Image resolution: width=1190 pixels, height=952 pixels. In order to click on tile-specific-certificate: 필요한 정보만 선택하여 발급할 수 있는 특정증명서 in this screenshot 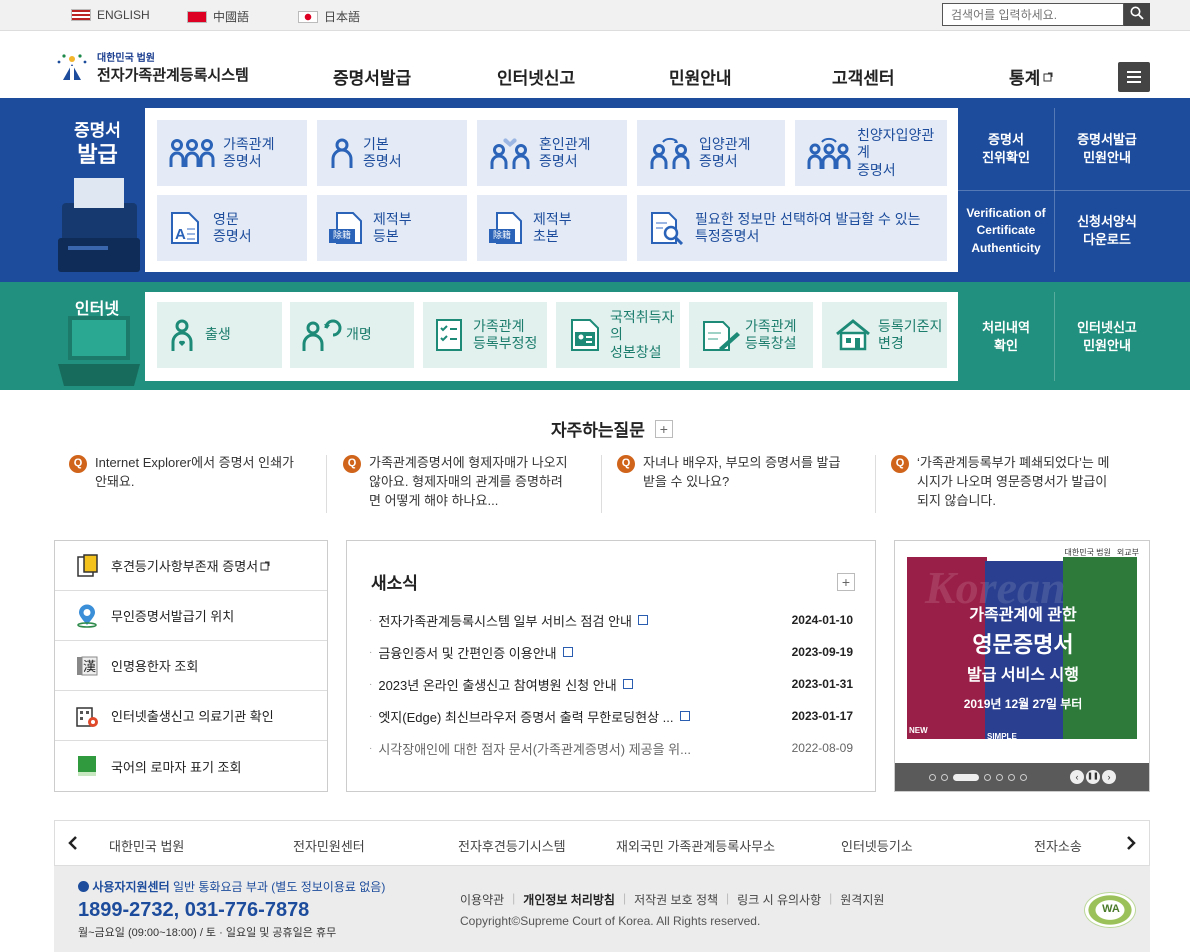, I will do `click(792, 228)`.